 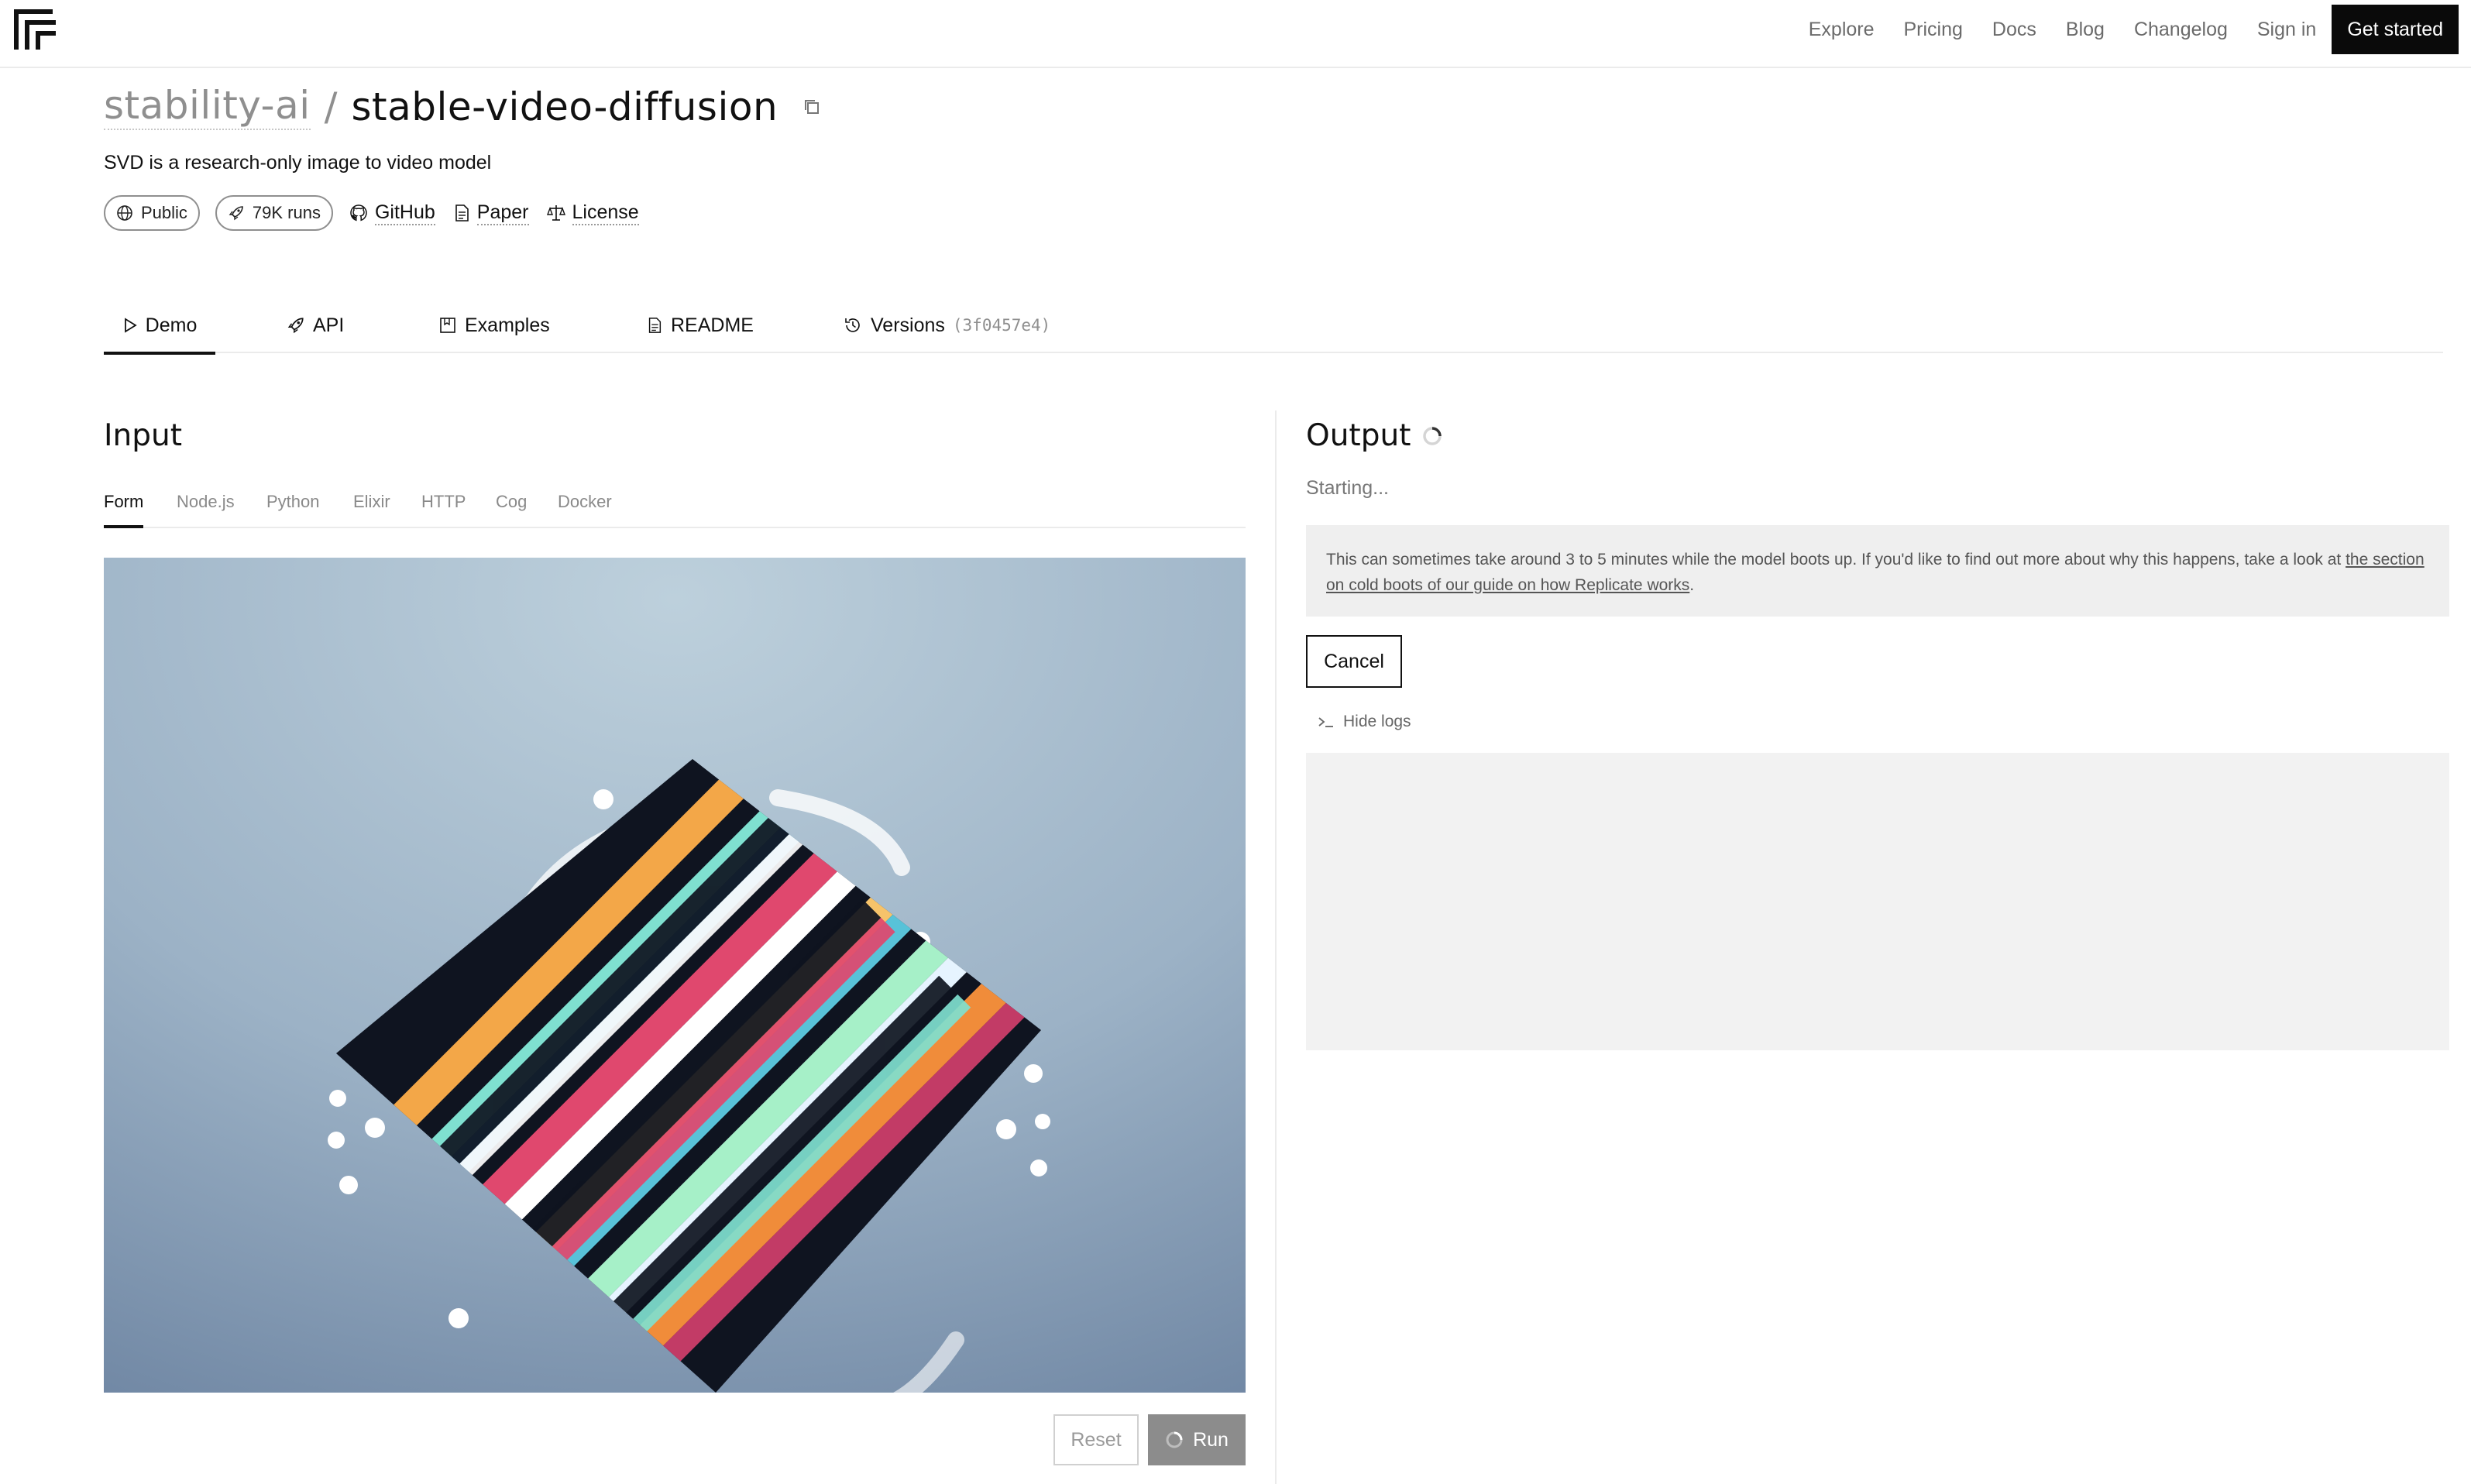 What do you see at coordinates (329, 325) in the screenshot?
I see `tab-api-label: API` at bounding box center [329, 325].